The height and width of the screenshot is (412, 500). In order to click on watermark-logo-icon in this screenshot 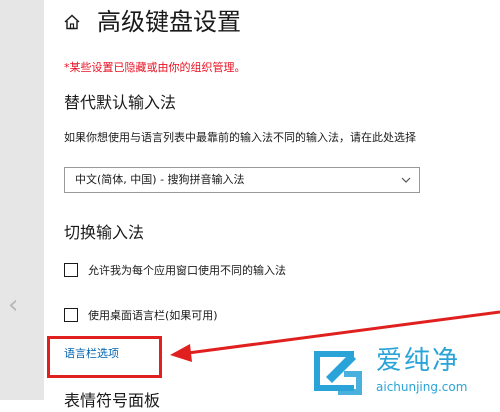, I will do `click(338, 373)`.